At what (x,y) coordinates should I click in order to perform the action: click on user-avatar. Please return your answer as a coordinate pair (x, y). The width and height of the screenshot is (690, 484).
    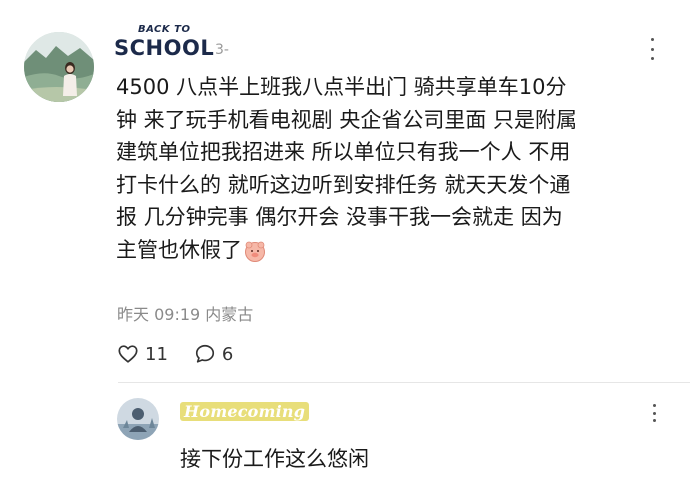
    Looking at the image, I should click on (59, 67).